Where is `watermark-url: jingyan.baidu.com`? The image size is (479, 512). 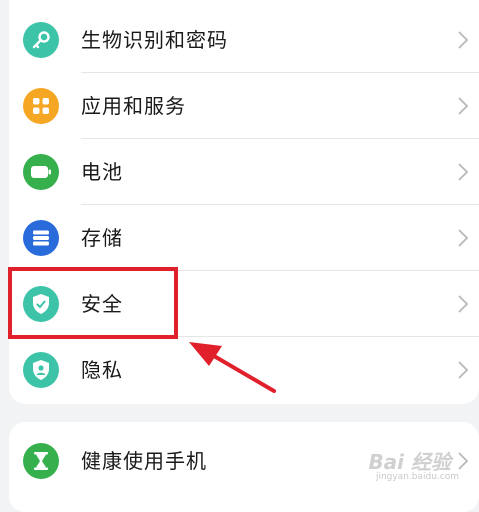 watermark-url: jingyan.baidu.com is located at coordinates (417, 477).